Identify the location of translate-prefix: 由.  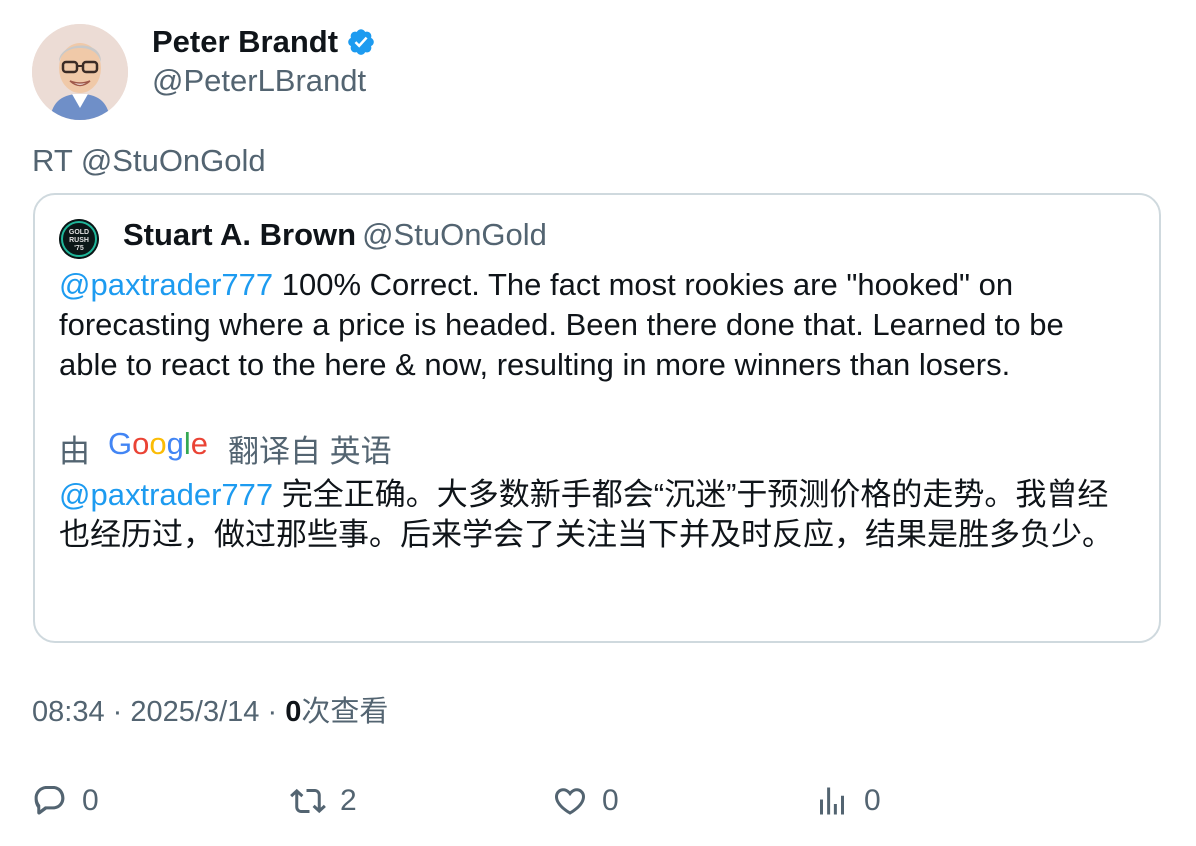
(74, 451).